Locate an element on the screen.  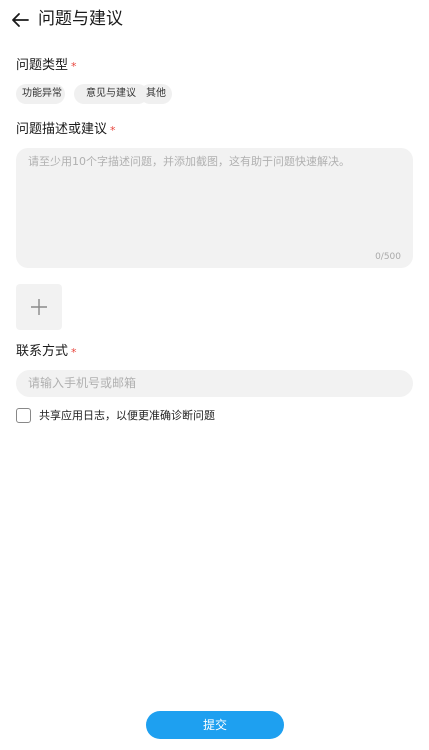
chip-other: 其他 is located at coordinates (156, 94).